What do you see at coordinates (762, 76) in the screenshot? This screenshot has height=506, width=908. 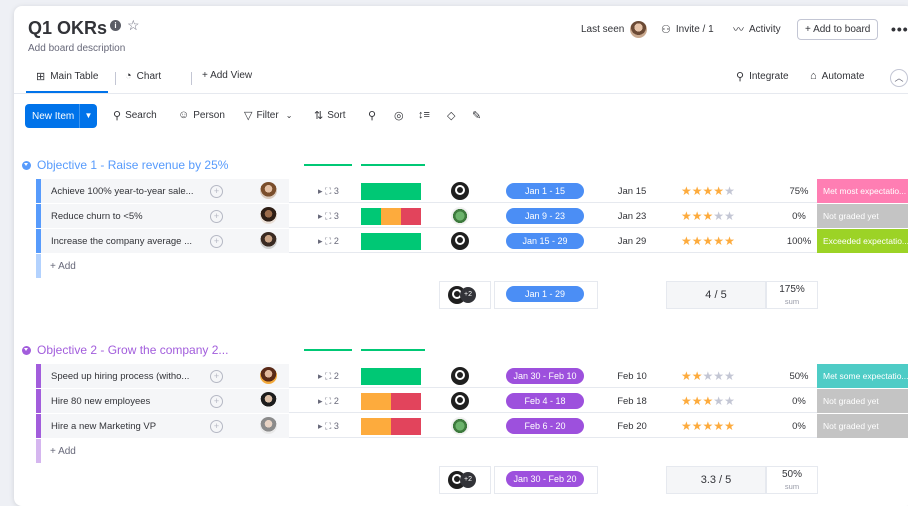 I see `integrate-button: ⚲ Integrate` at bounding box center [762, 76].